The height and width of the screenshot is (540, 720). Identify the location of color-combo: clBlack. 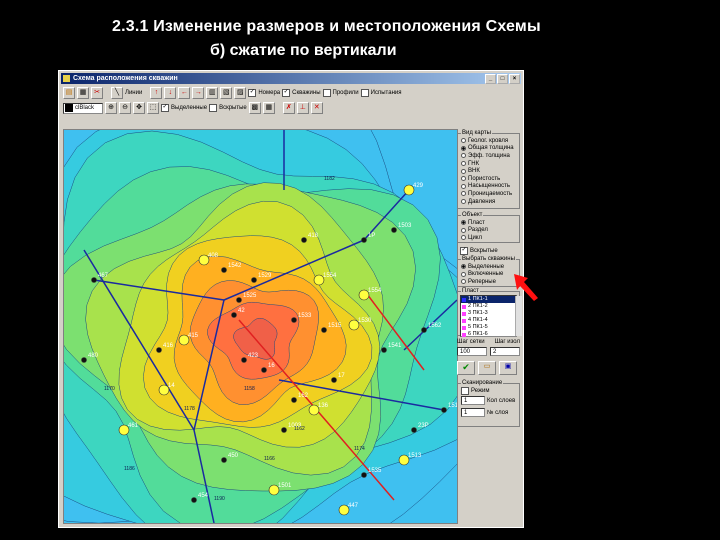
(83, 108).